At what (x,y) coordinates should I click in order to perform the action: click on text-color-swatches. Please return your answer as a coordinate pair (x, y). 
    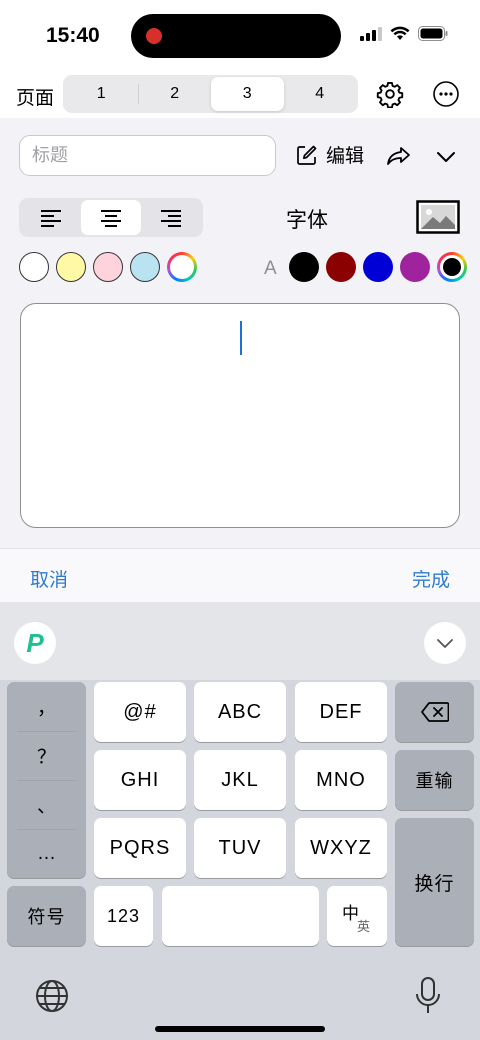
    Looking at the image, I should click on (378, 267).